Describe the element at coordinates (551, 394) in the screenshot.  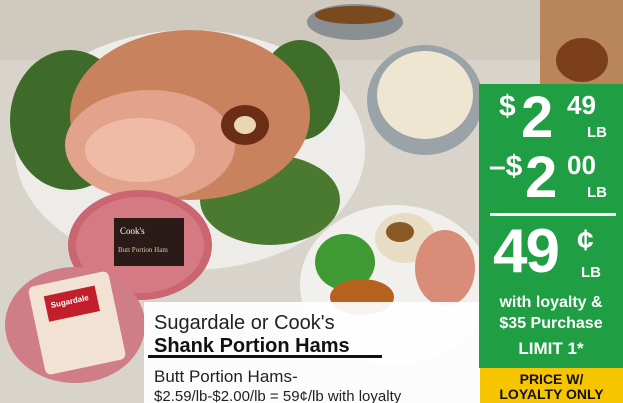
I see `badge-line2: LOYALTY ONLY` at that location.